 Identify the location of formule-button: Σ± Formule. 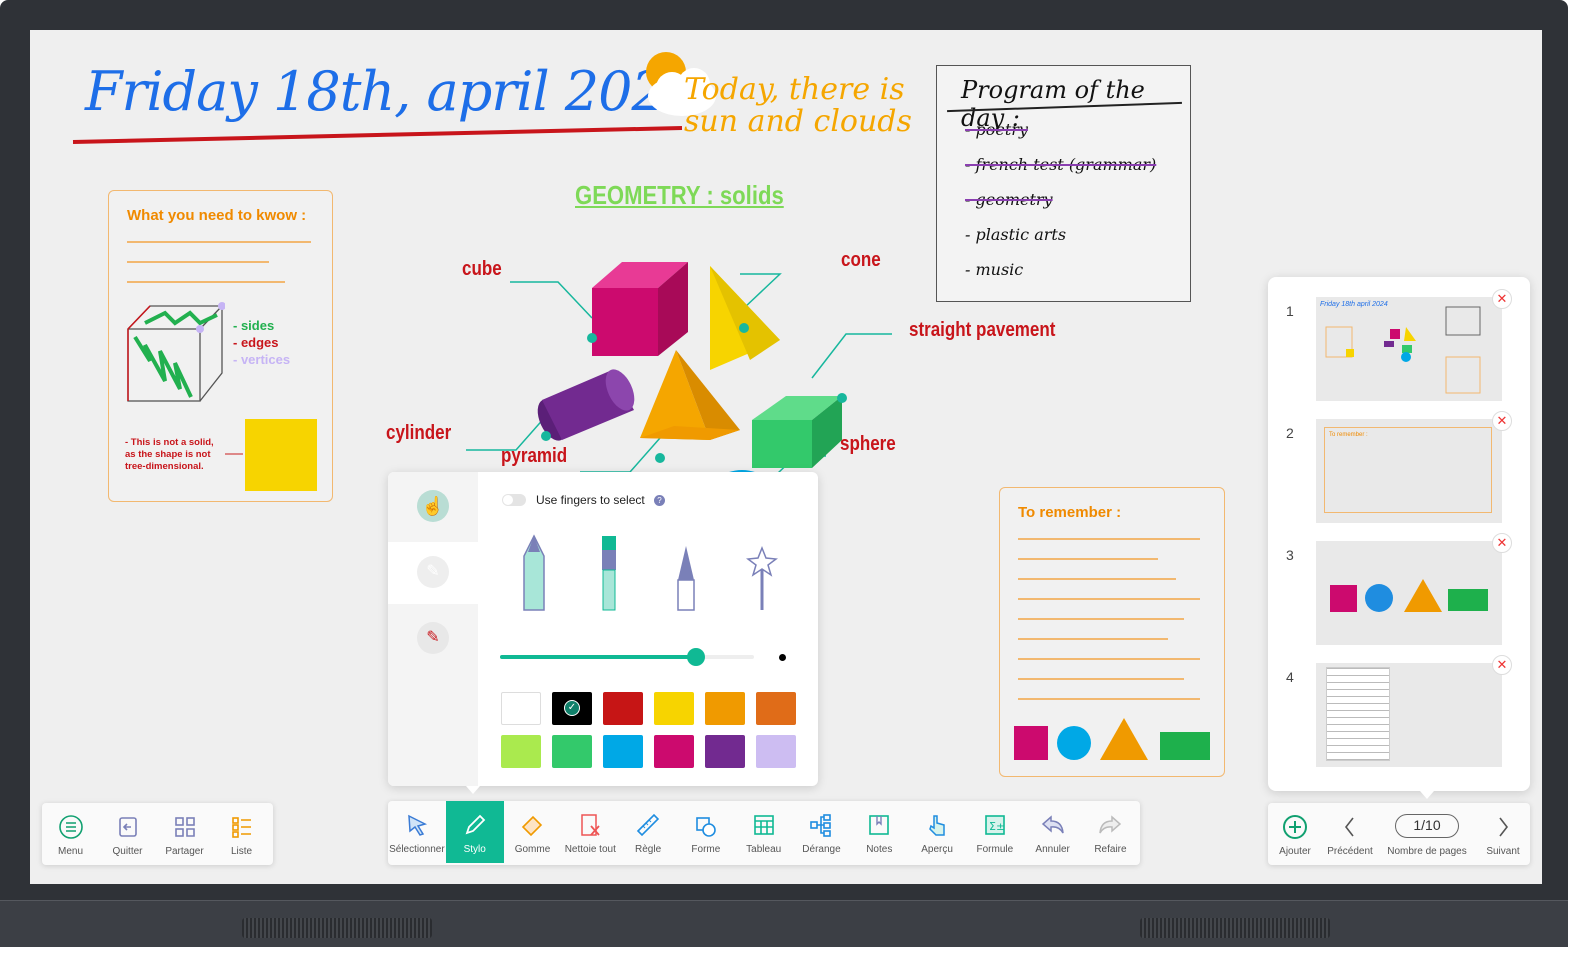
(995, 832).